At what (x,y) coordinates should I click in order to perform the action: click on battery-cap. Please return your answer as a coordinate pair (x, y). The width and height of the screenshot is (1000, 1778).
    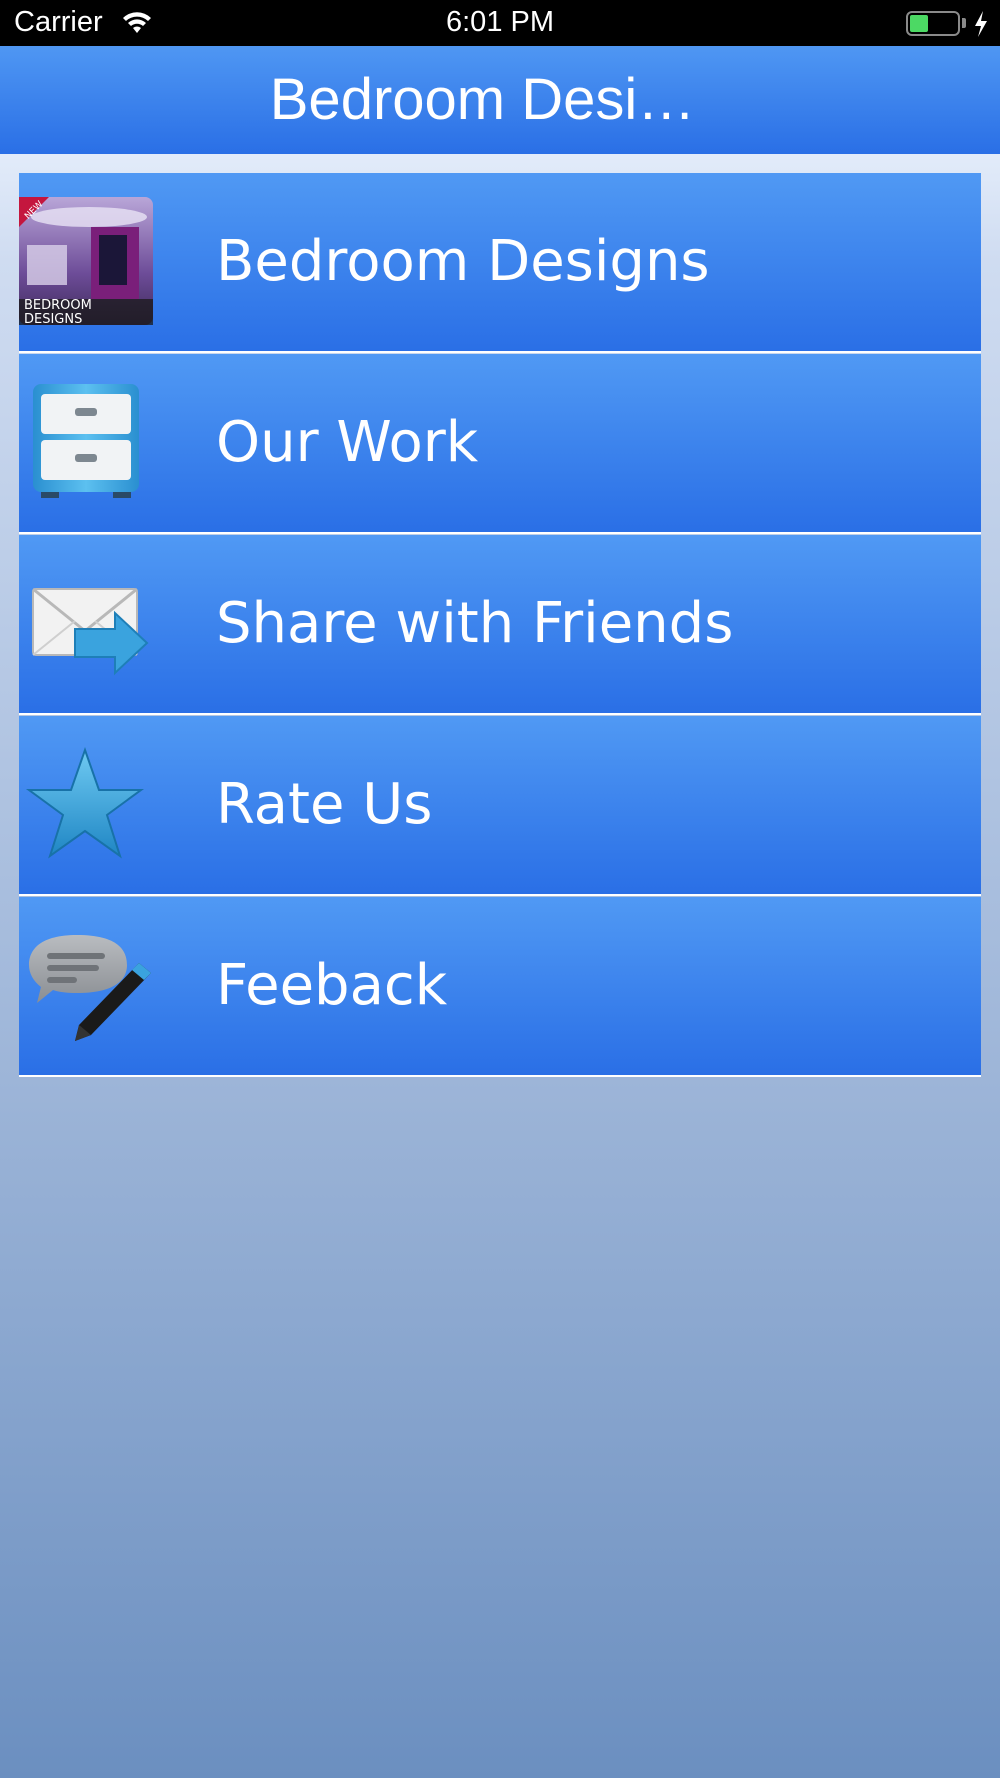
    Looking at the image, I should click on (964, 23).